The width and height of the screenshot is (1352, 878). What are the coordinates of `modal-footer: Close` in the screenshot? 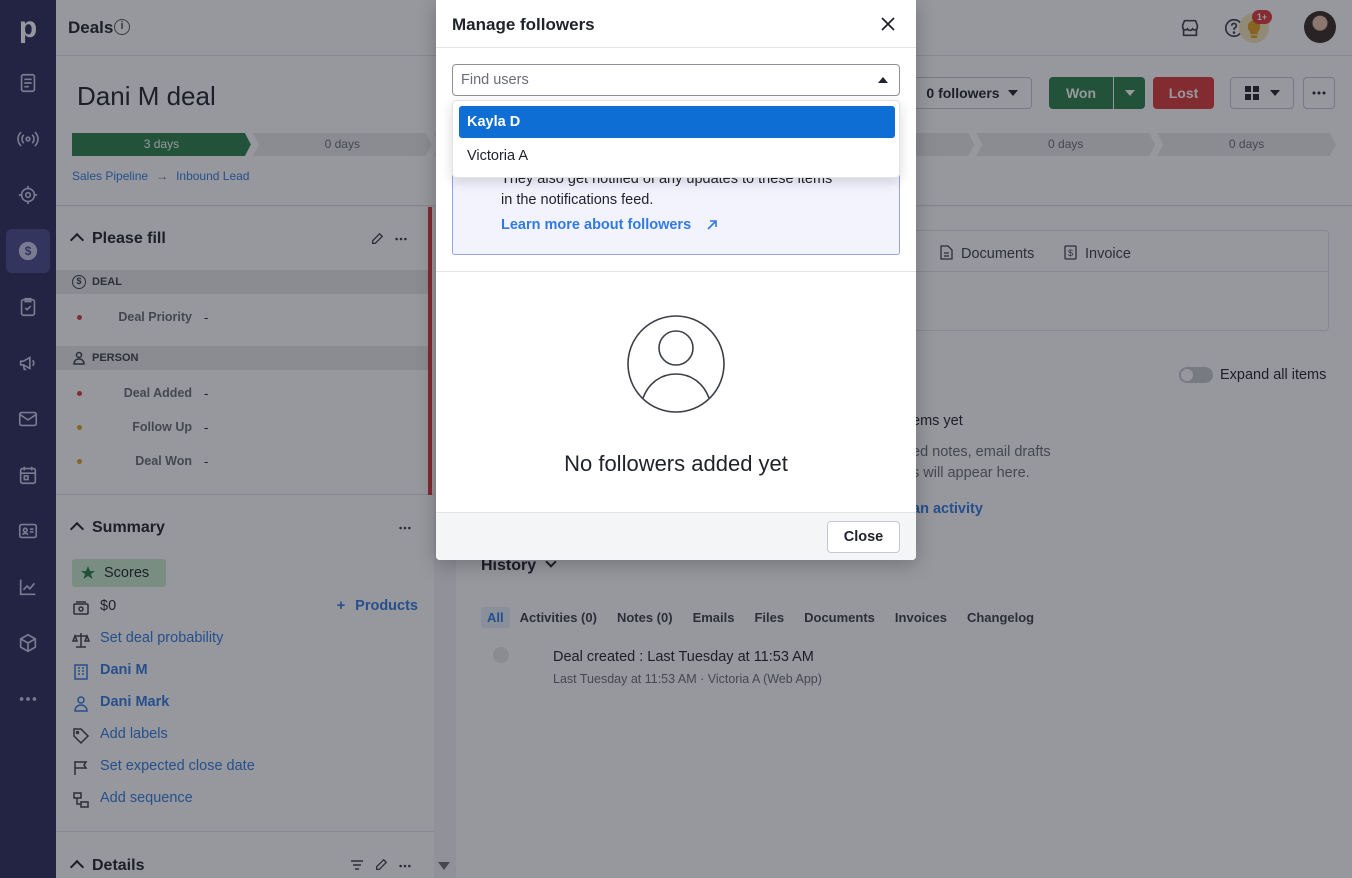 It's located at (676, 536).